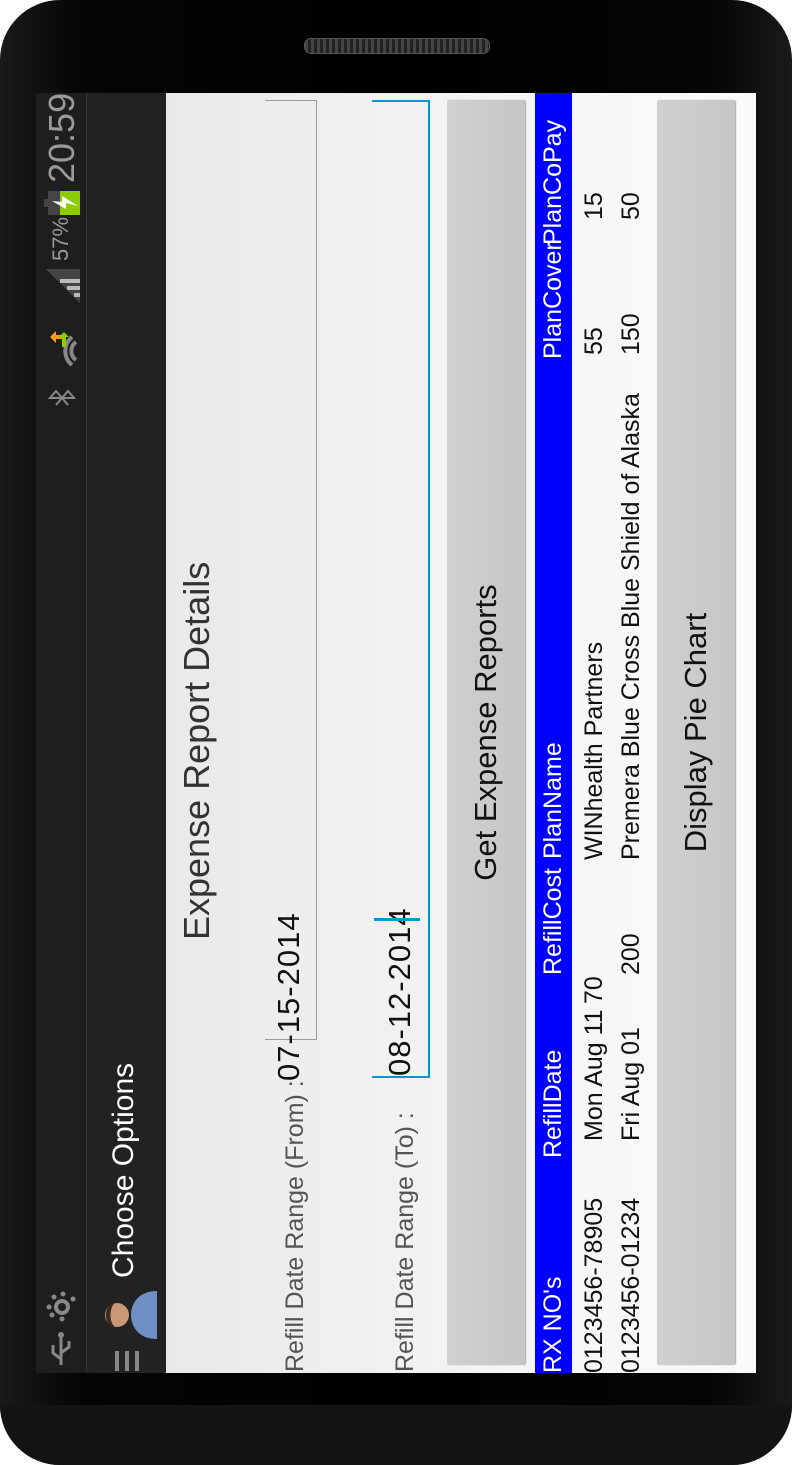  I want to click on bluetooth-icon, so click(62, 397).